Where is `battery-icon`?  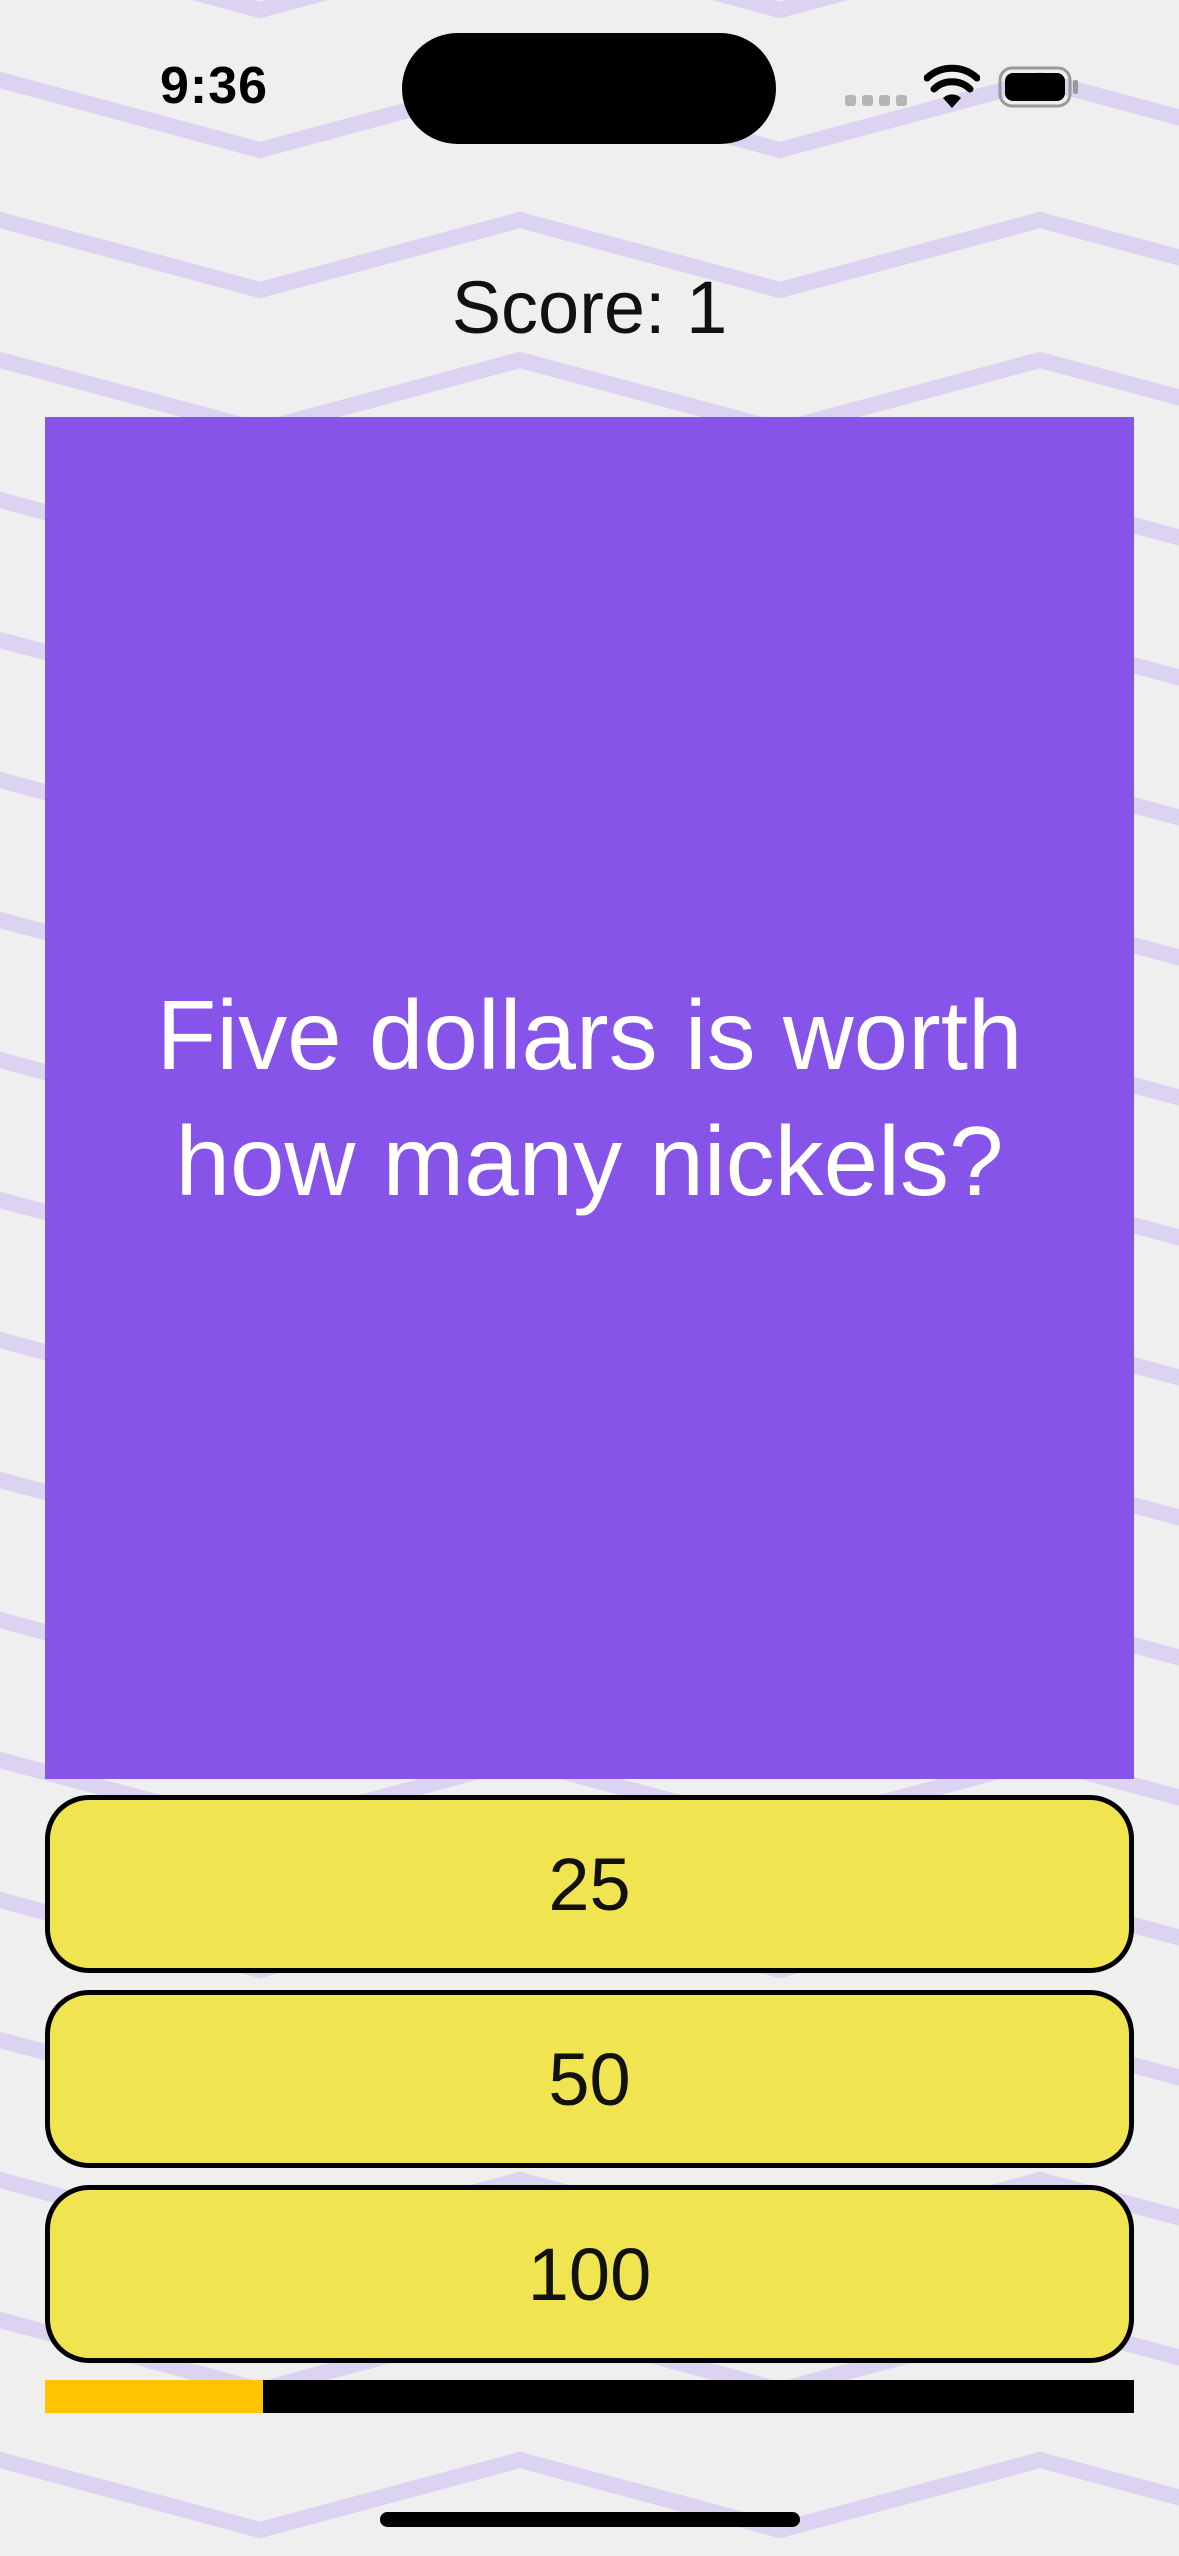
battery-icon is located at coordinates (1038, 87).